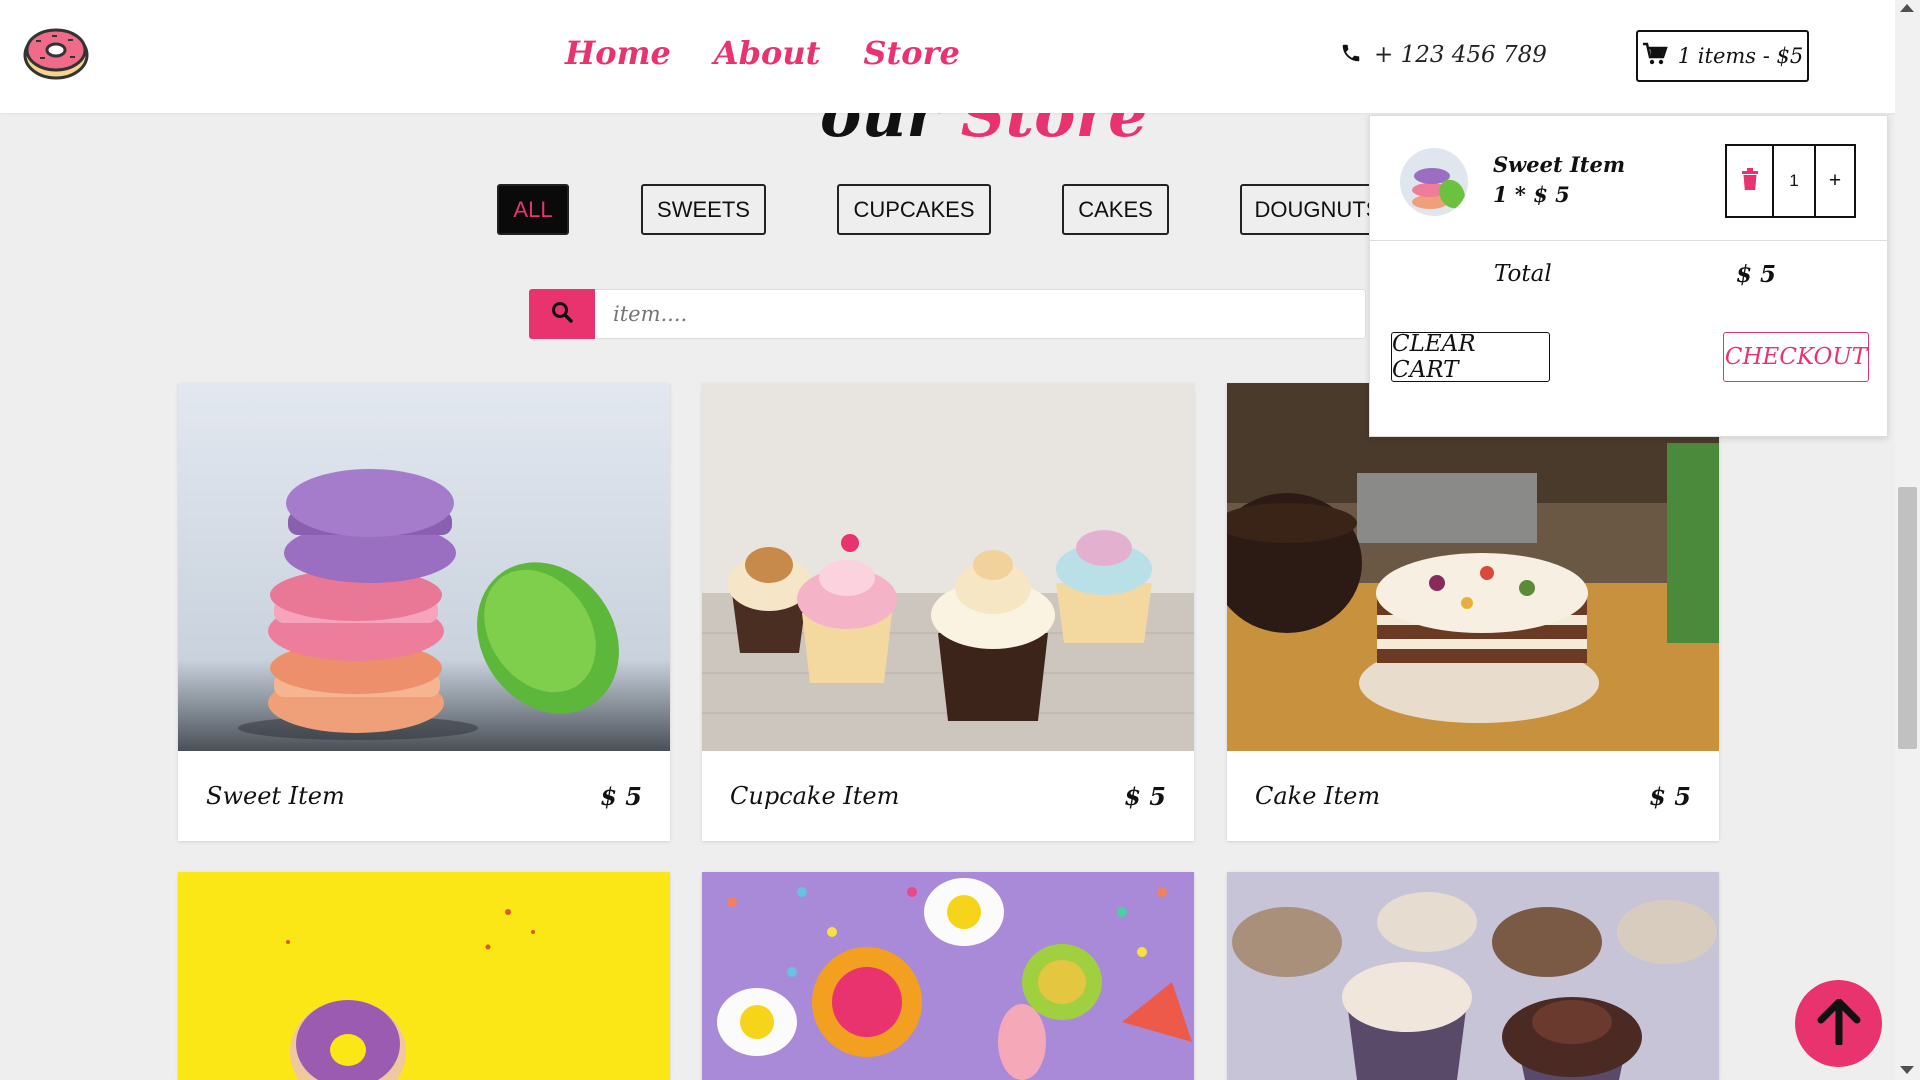 The height and width of the screenshot is (1080, 1920). I want to click on scroll-up-arrow-icon, so click(1907, 8).